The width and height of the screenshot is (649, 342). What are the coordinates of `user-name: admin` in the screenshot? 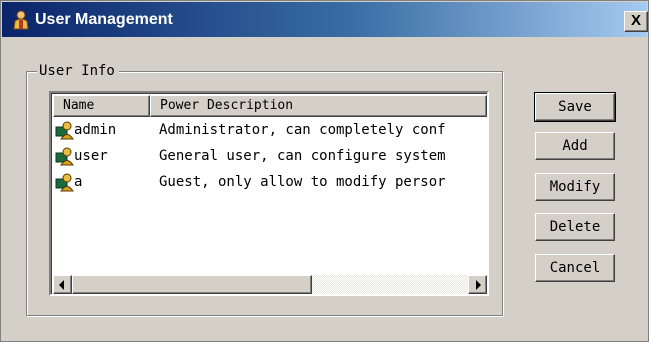 It's located at (95, 130).